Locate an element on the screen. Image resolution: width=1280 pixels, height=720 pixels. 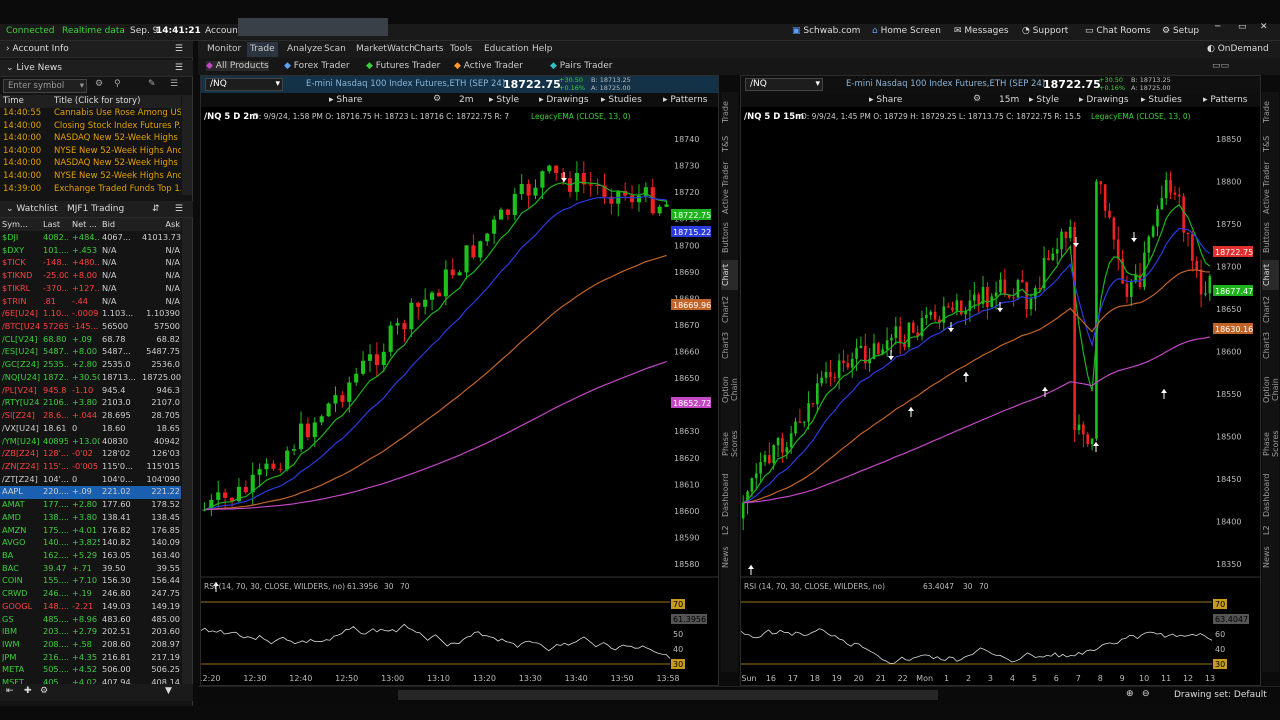
side-tab: Chart2 is located at coordinates (729, 309).